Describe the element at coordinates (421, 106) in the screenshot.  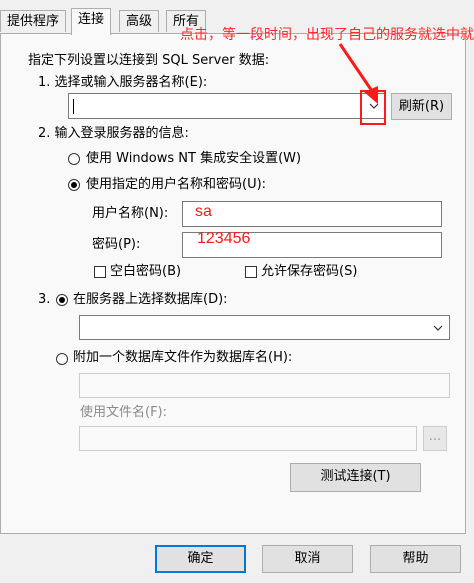
I see `refresh-button: 刷新(R)` at that location.